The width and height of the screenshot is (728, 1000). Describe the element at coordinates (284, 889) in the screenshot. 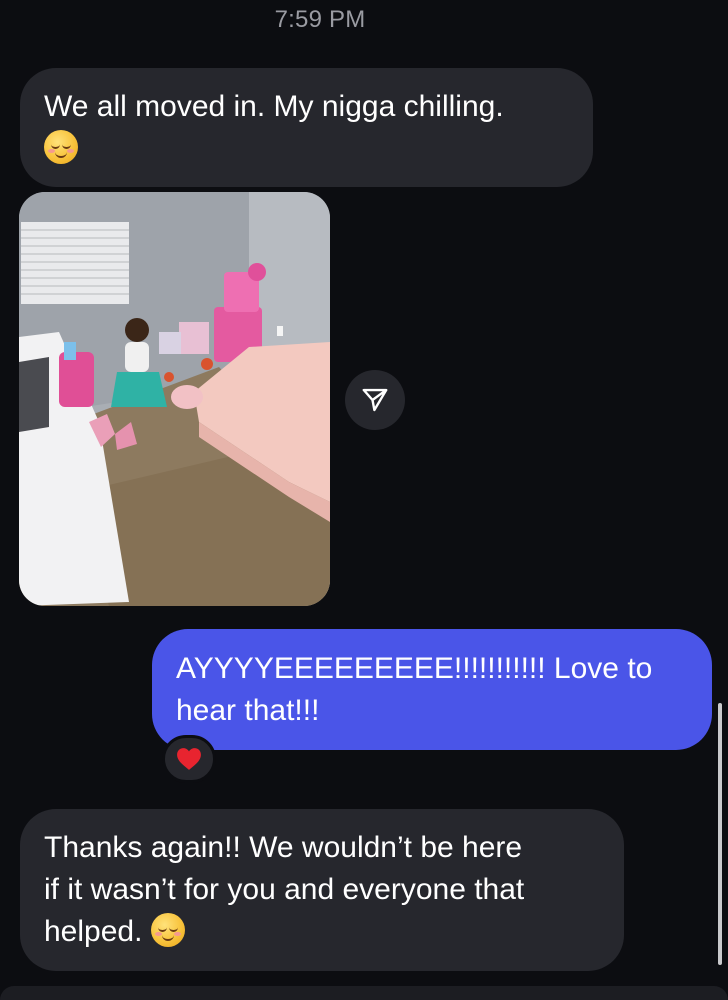

I see `message-text-line: if it wasn’t for you and everyone that` at that location.